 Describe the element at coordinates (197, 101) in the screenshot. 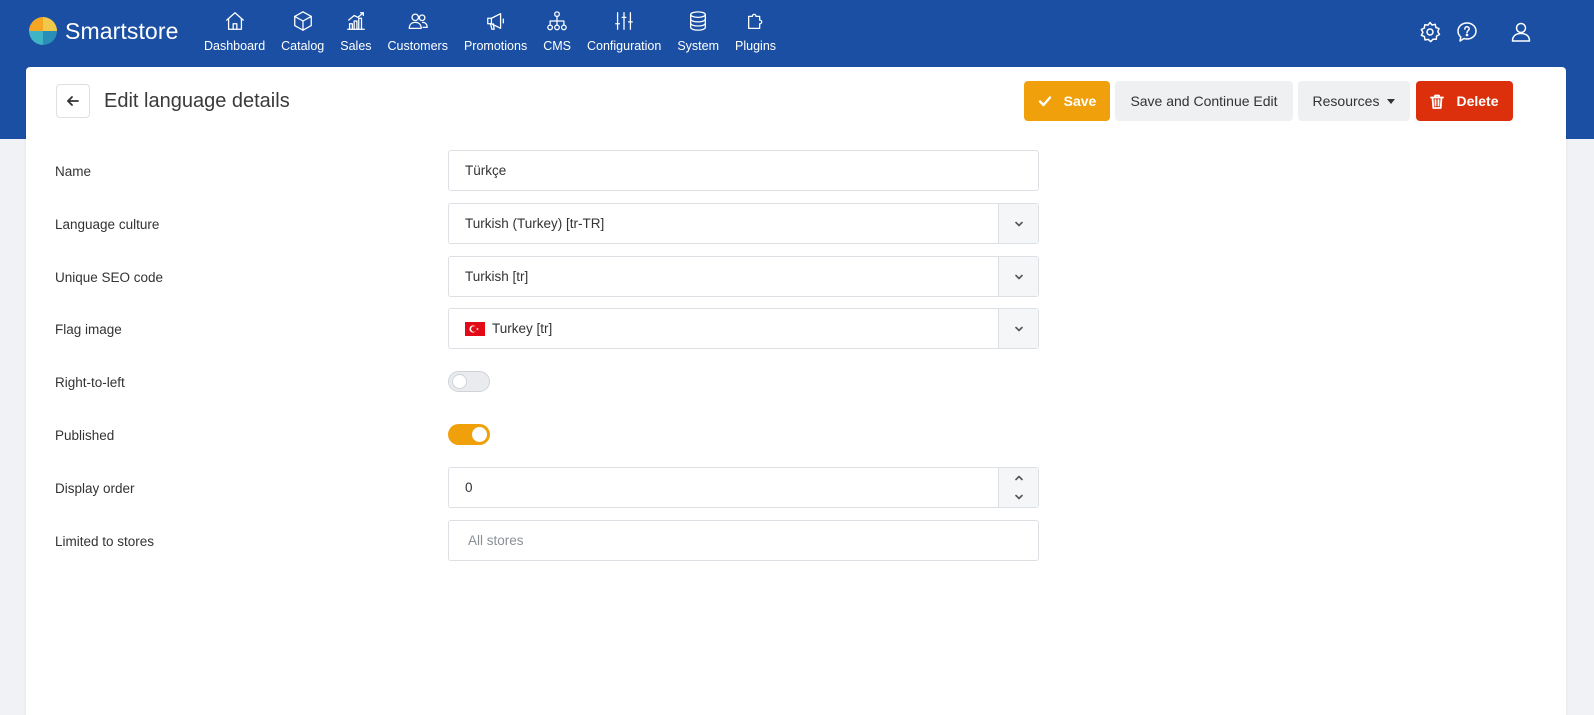

I see `page-title: Edit language details` at that location.